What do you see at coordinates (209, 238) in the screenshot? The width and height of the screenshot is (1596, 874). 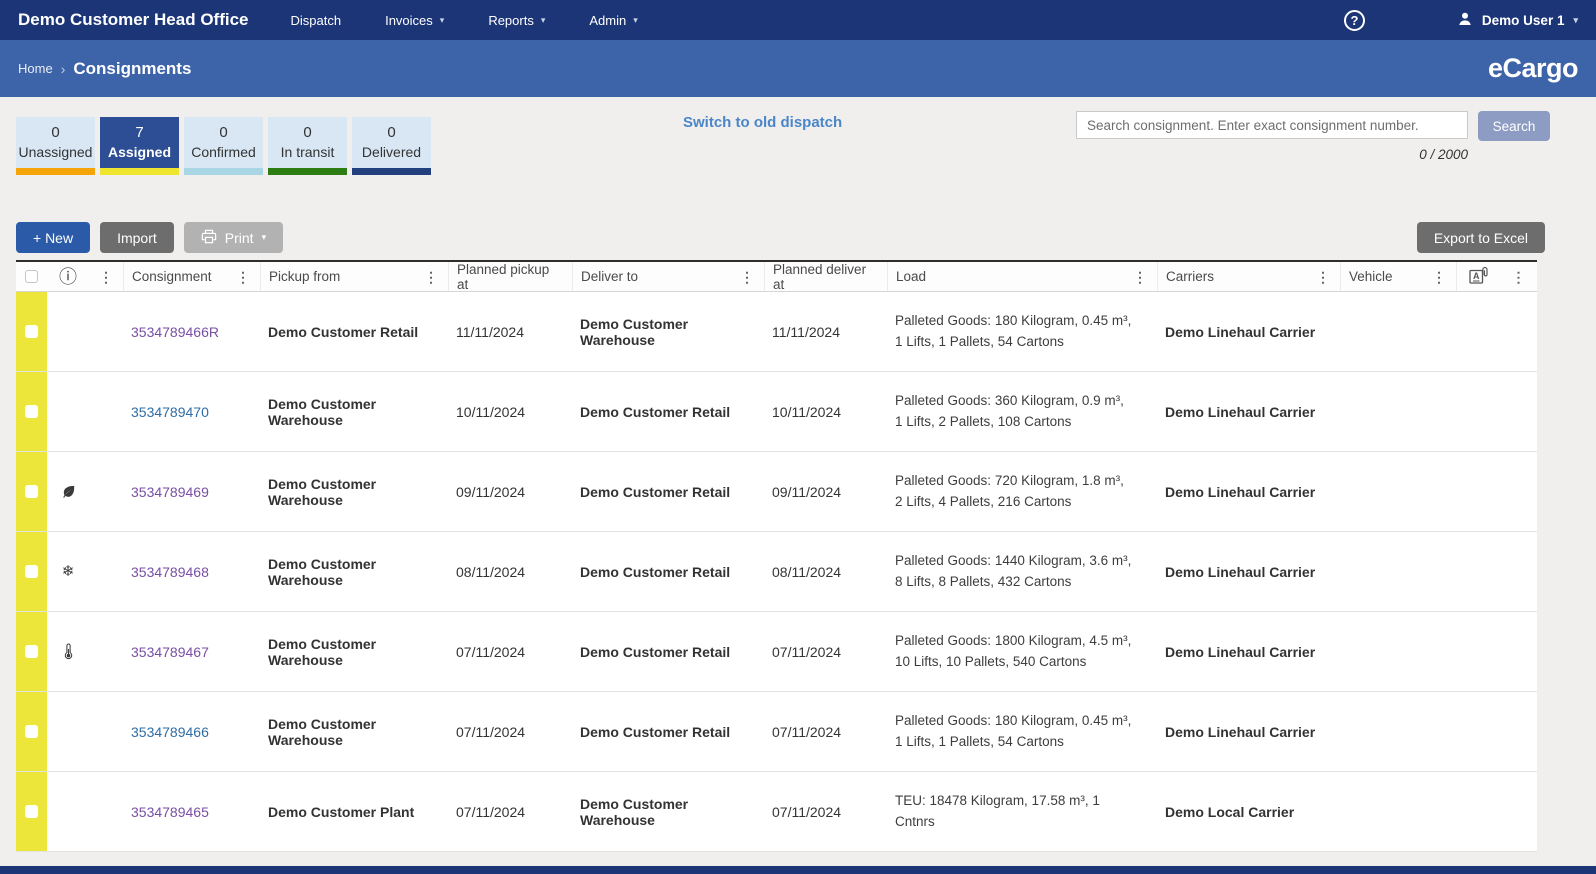 I see `printer-icon` at bounding box center [209, 238].